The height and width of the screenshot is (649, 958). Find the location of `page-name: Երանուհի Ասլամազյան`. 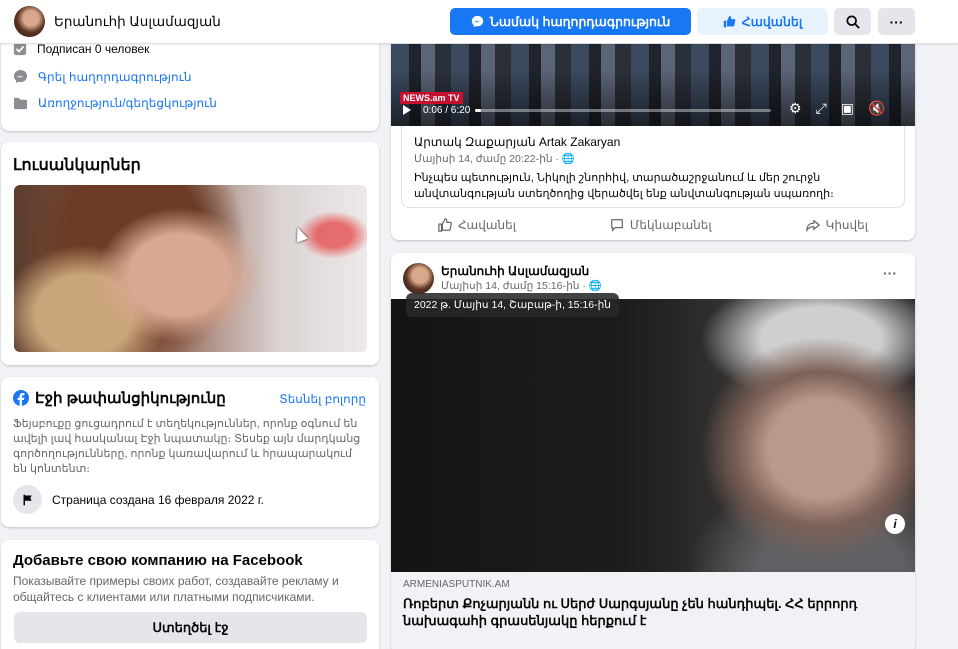

page-name: Երանուհի Ասլամազյան is located at coordinates (137, 22).